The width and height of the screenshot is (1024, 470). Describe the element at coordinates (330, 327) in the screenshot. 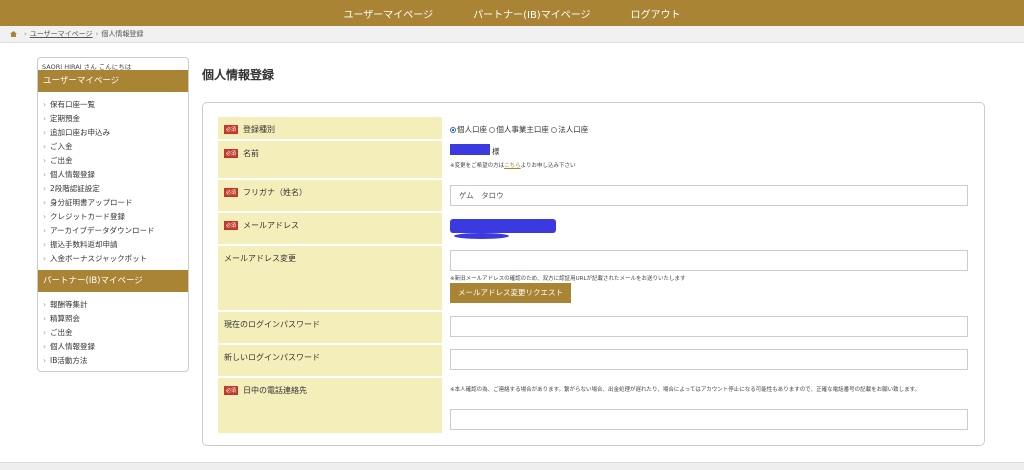

I see `field-label: 現在のログインパスワード` at that location.